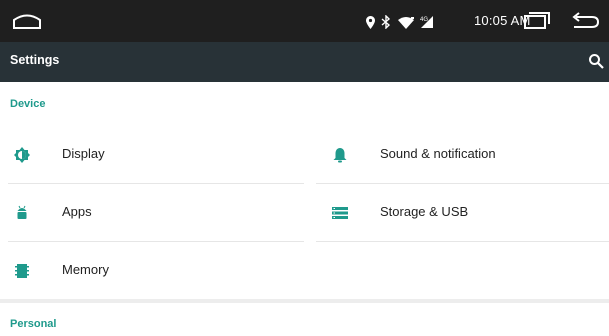 This screenshot has width=609, height=336. Describe the element at coordinates (85, 269) in the screenshot. I see `settings-item-label: Memory` at that location.